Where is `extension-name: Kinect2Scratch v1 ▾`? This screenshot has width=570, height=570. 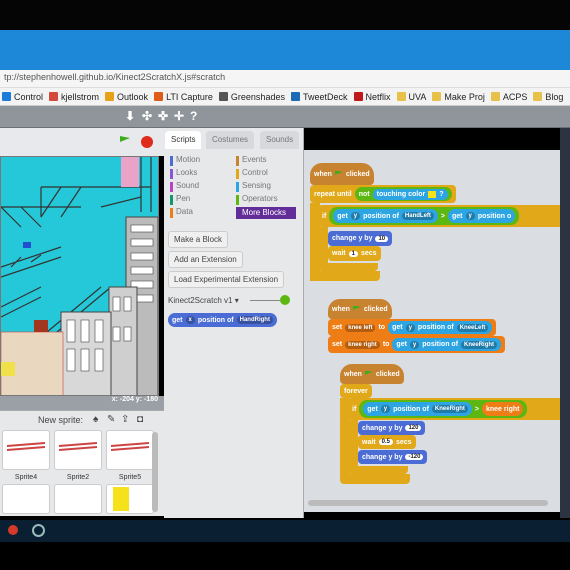
extension-name: Kinect2Scratch v1 ▾ is located at coordinates (203, 300).